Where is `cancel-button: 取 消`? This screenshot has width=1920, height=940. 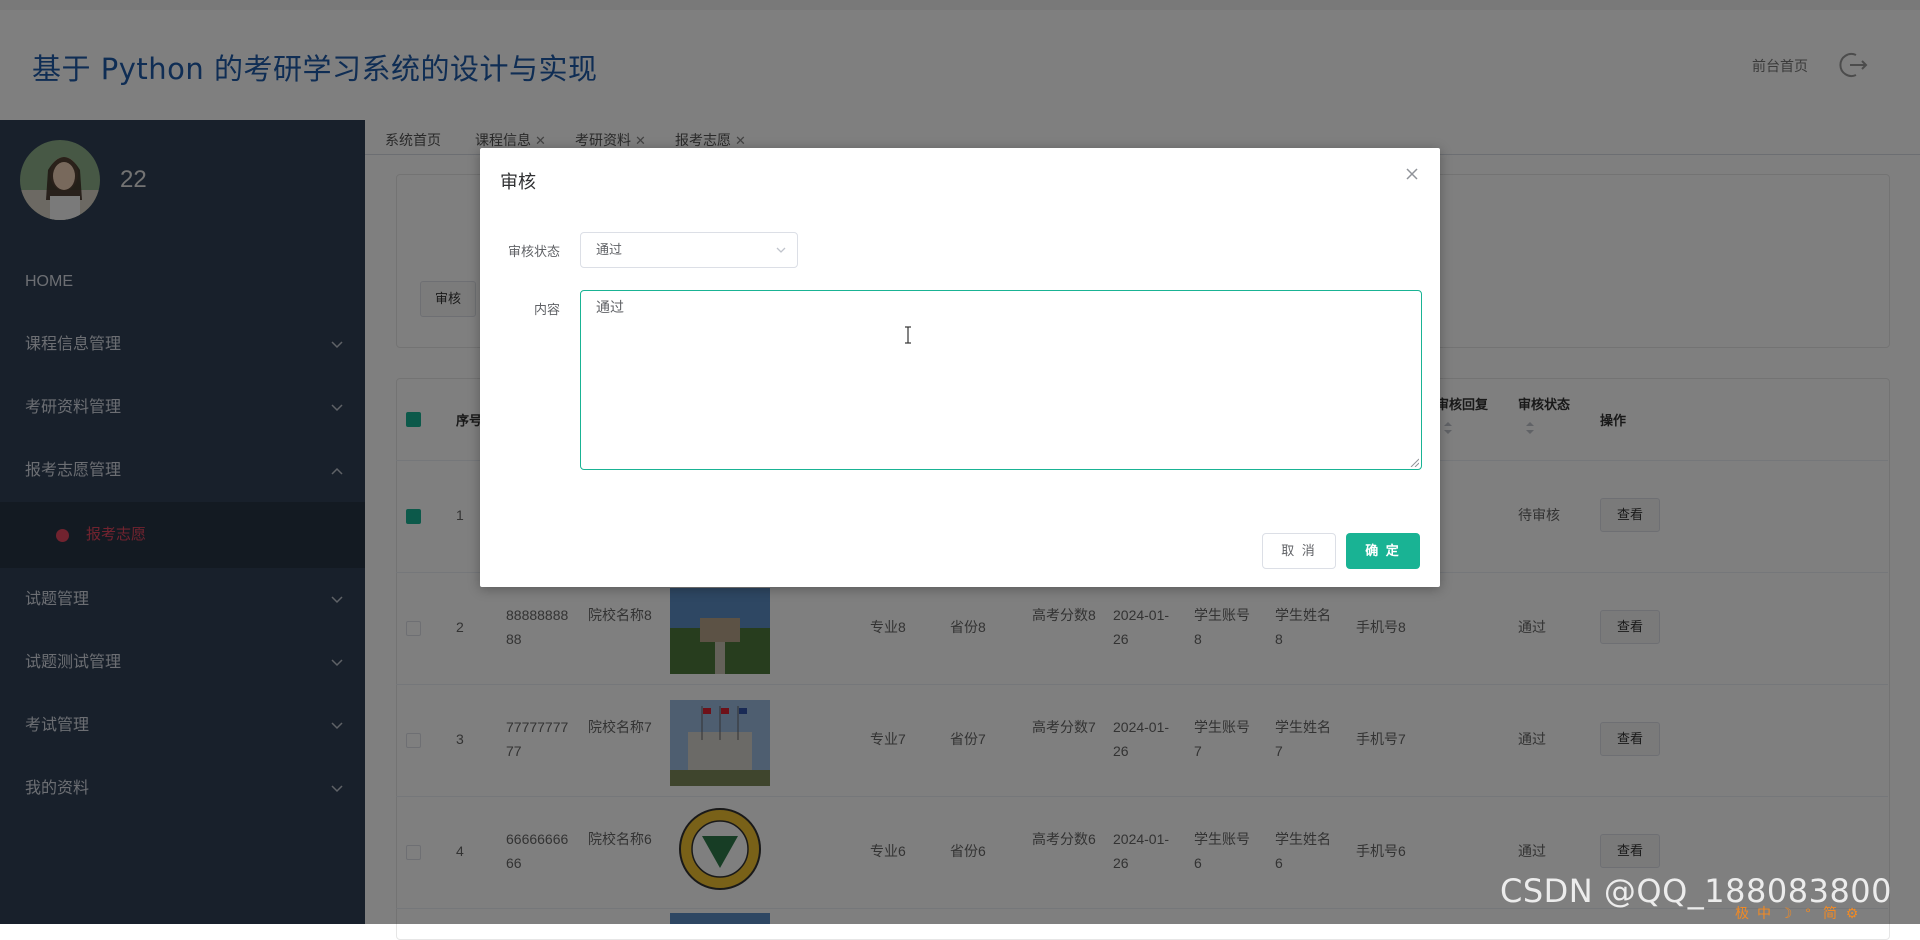
cancel-button: 取 消 is located at coordinates (1299, 551).